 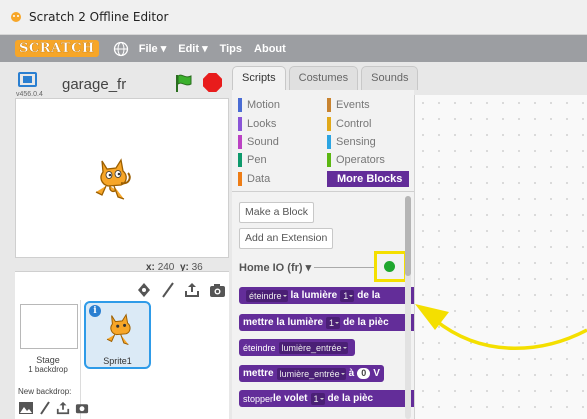 I want to click on scratch-logo: SCRATCH, so click(x=57, y=48).